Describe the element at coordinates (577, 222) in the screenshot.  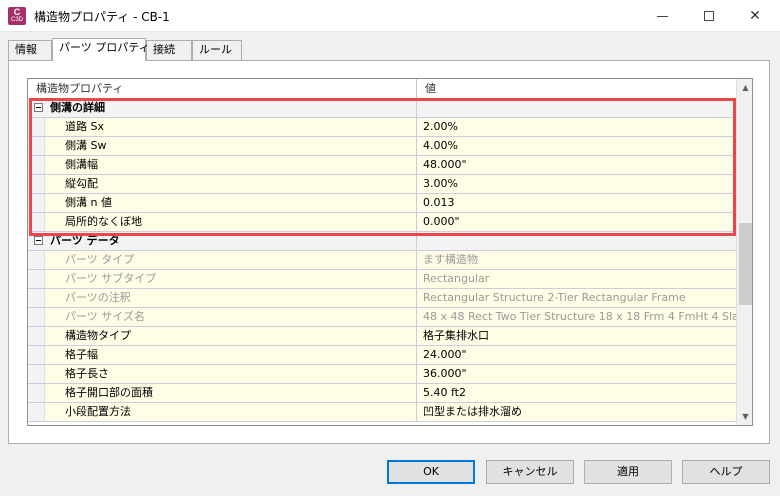
I see `property-value: 0.000"` at that location.